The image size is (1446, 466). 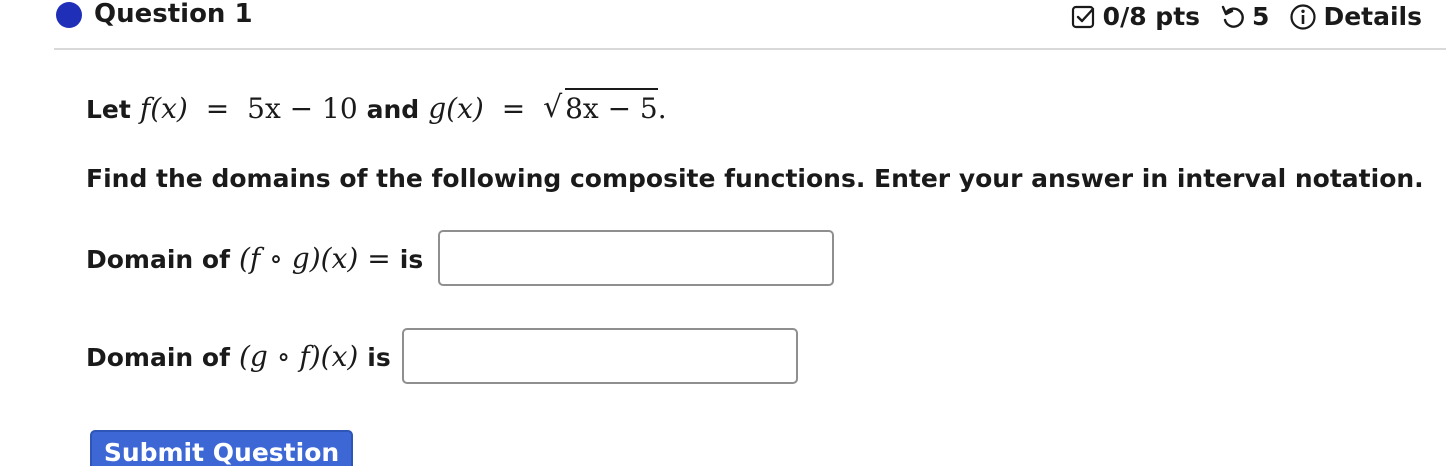 What do you see at coordinates (1303, 17) in the screenshot?
I see `info-icon` at bounding box center [1303, 17].